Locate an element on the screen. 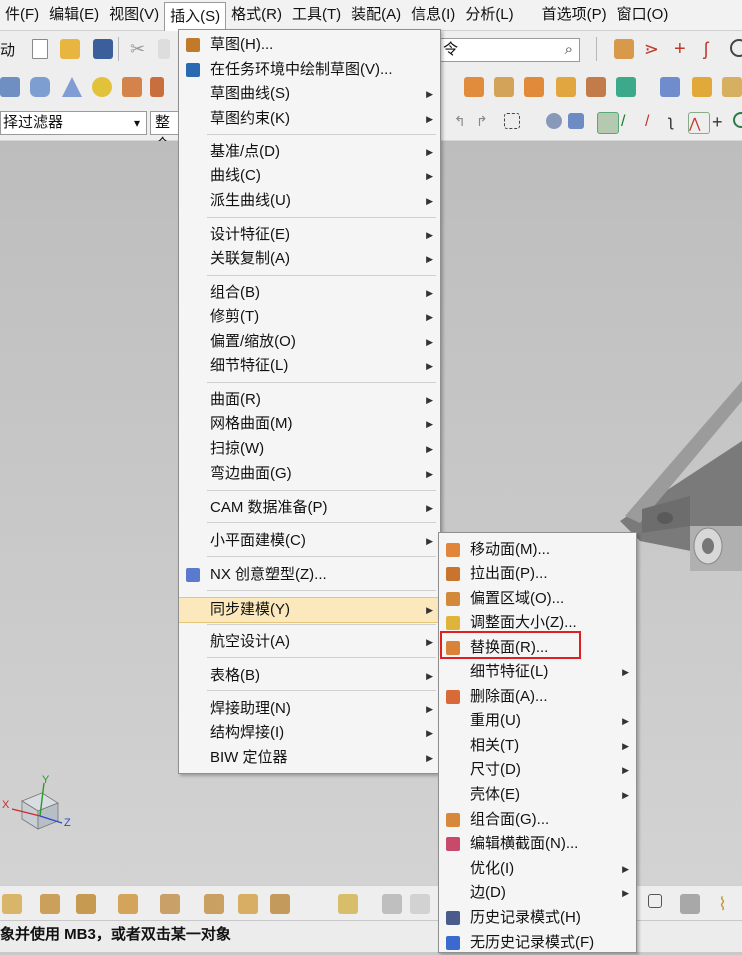 The image size is (742, 955). select-face-icon is located at coordinates (554, 121).